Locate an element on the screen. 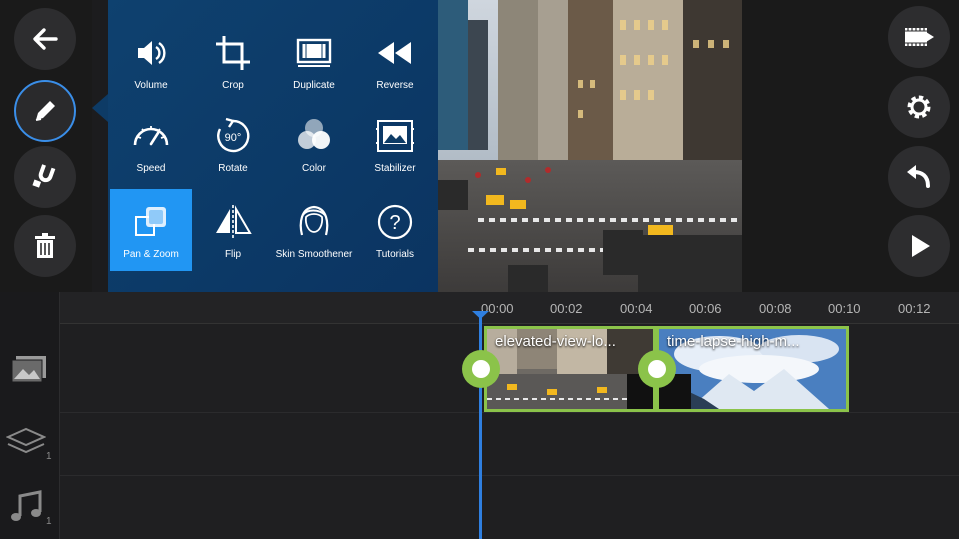 The height and width of the screenshot is (539, 959). menu-pointer is located at coordinates (100, 108).